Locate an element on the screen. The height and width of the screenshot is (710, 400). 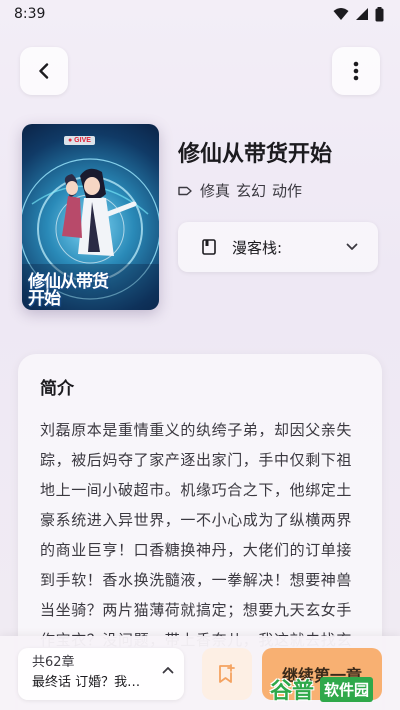
battery-icon is located at coordinates (379, 13).